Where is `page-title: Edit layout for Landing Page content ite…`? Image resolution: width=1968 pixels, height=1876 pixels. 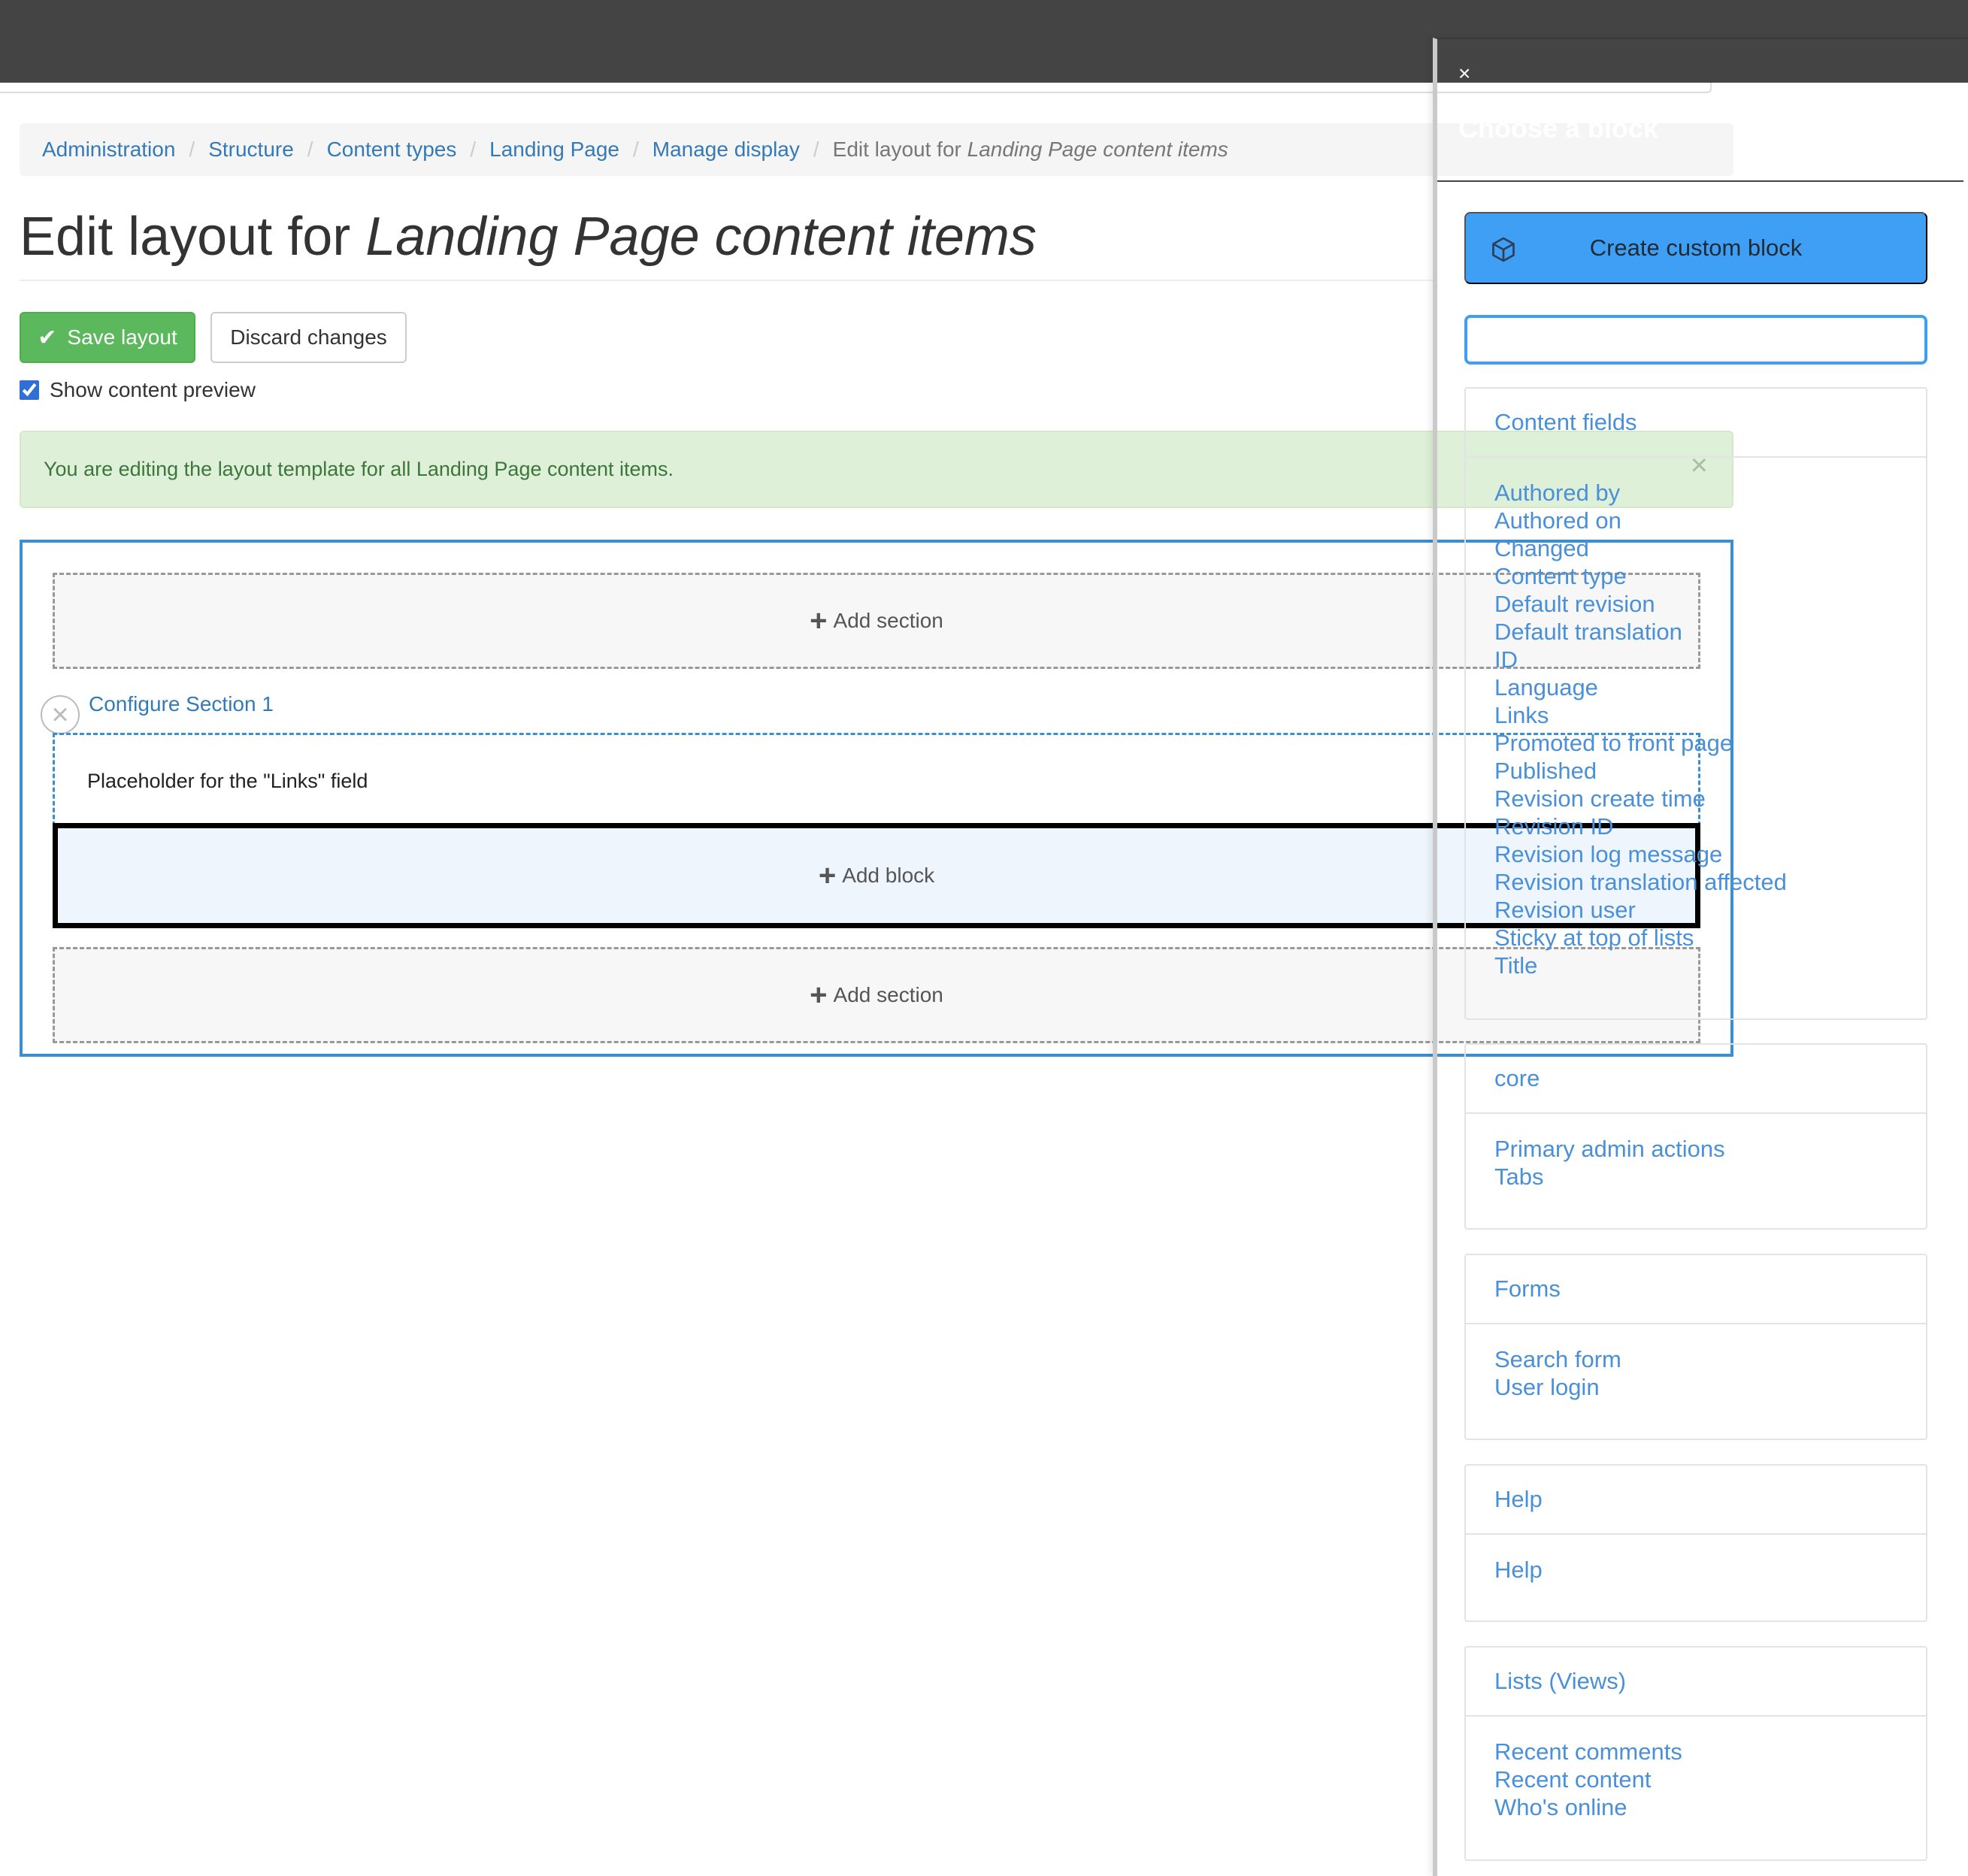
page-title: Edit layout for Landing Page content ite… is located at coordinates (528, 237).